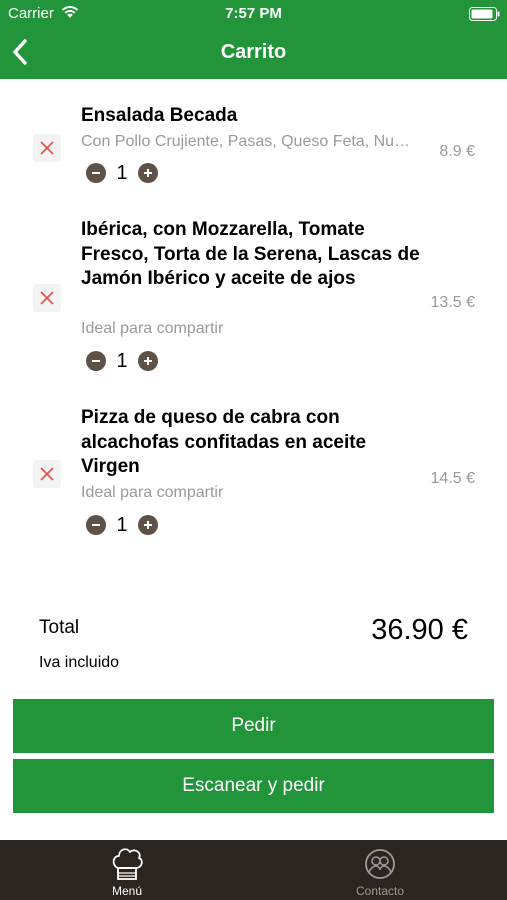 The height and width of the screenshot is (900, 507). I want to click on nav-bar: Carrito, so click(253, 53).